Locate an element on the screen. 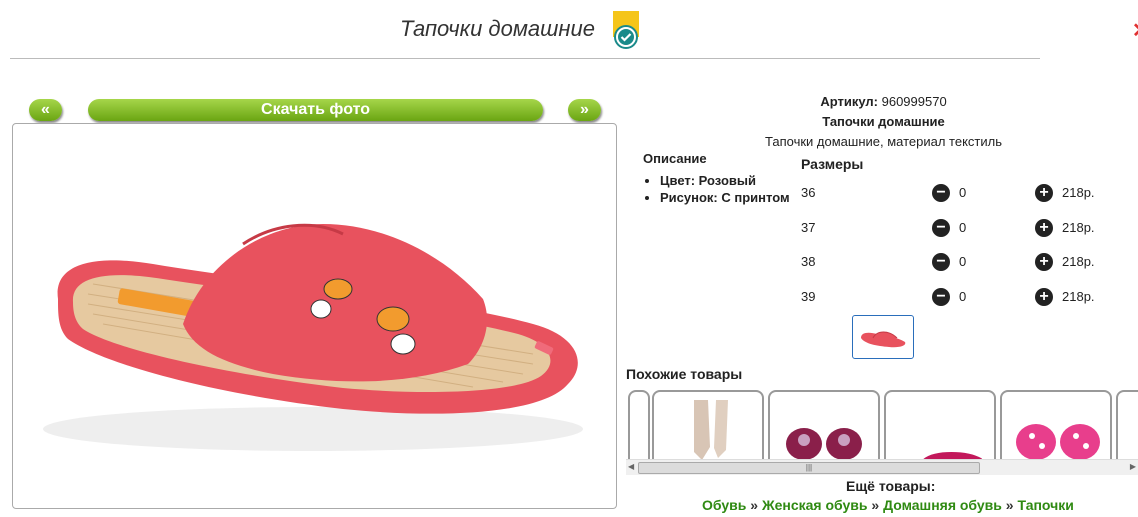 The width and height of the screenshot is (1138, 517). size-row: 39 − 0 + 218р. is located at coordinates (961, 297).